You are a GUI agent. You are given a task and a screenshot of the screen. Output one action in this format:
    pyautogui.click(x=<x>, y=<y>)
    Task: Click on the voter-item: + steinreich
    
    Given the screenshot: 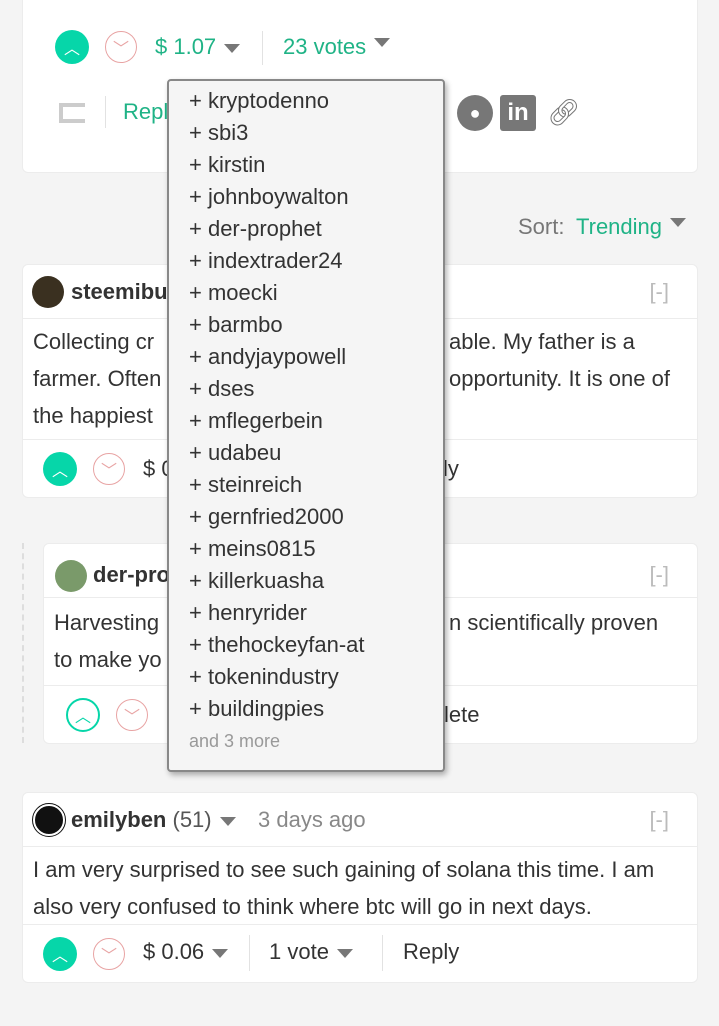 What is the action you would take?
    pyautogui.click(x=316, y=485)
    